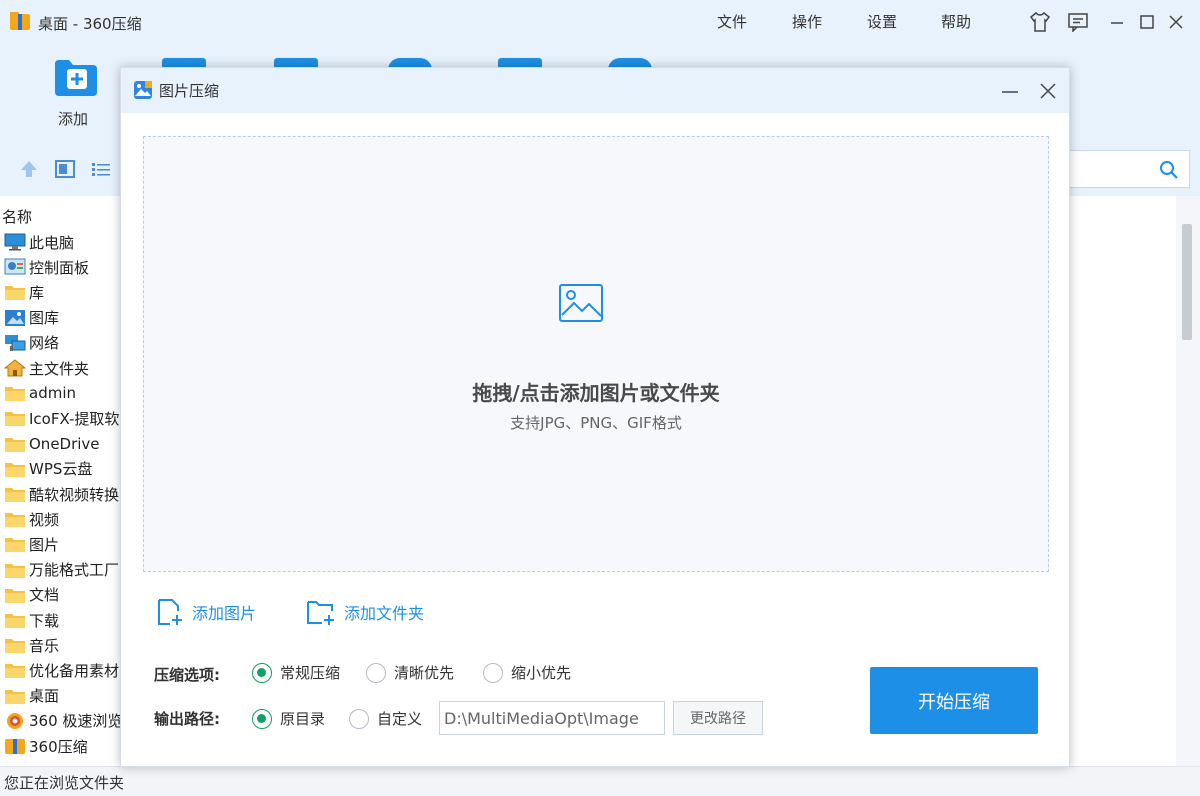 Image resolution: width=1200 pixels, height=796 pixels. Describe the element at coordinates (64, 368) in the screenshot. I see `list-item: 主文件夹` at that location.